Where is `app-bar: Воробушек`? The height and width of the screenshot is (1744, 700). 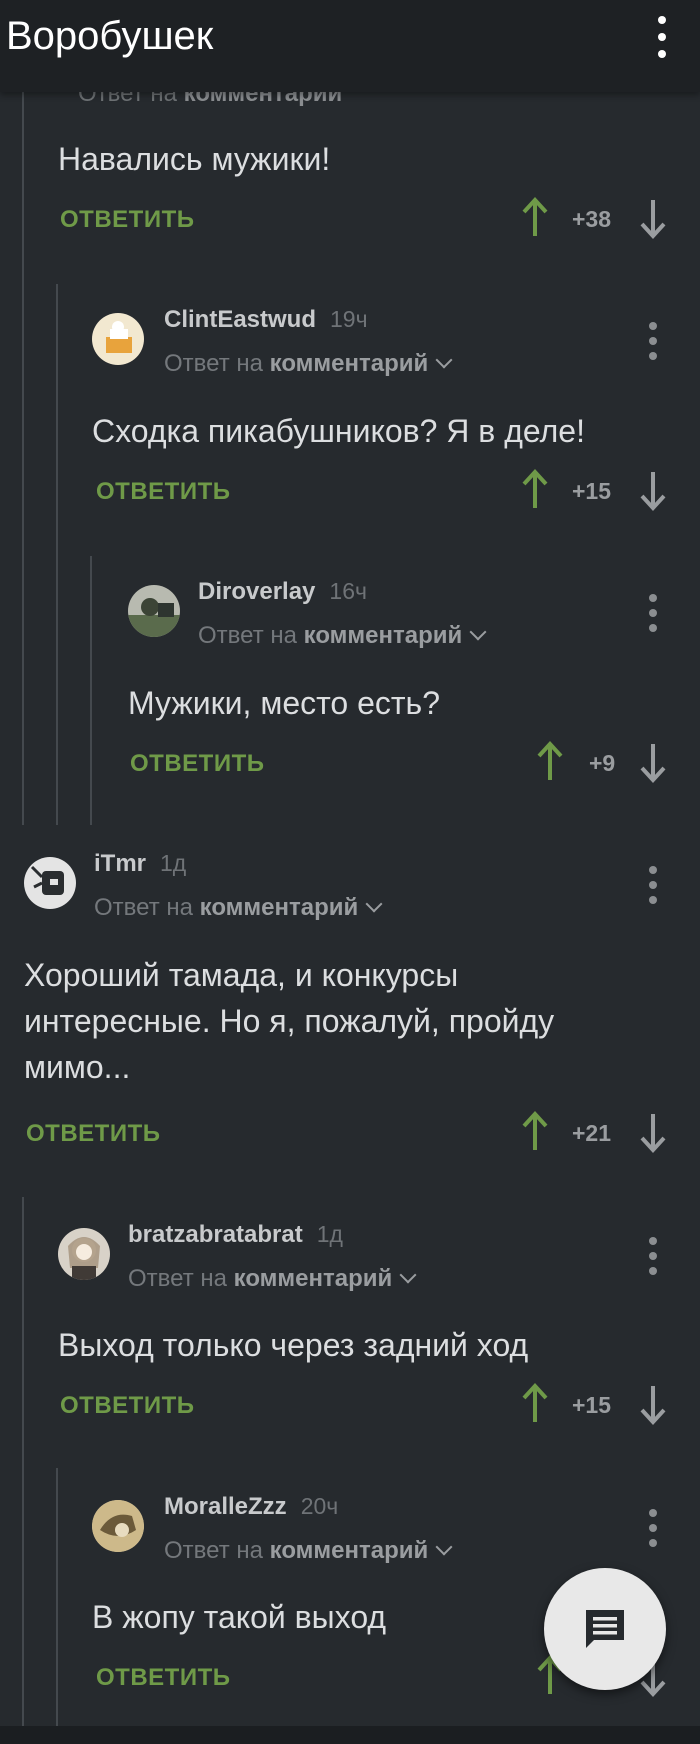 app-bar: Воробушек is located at coordinates (350, 46).